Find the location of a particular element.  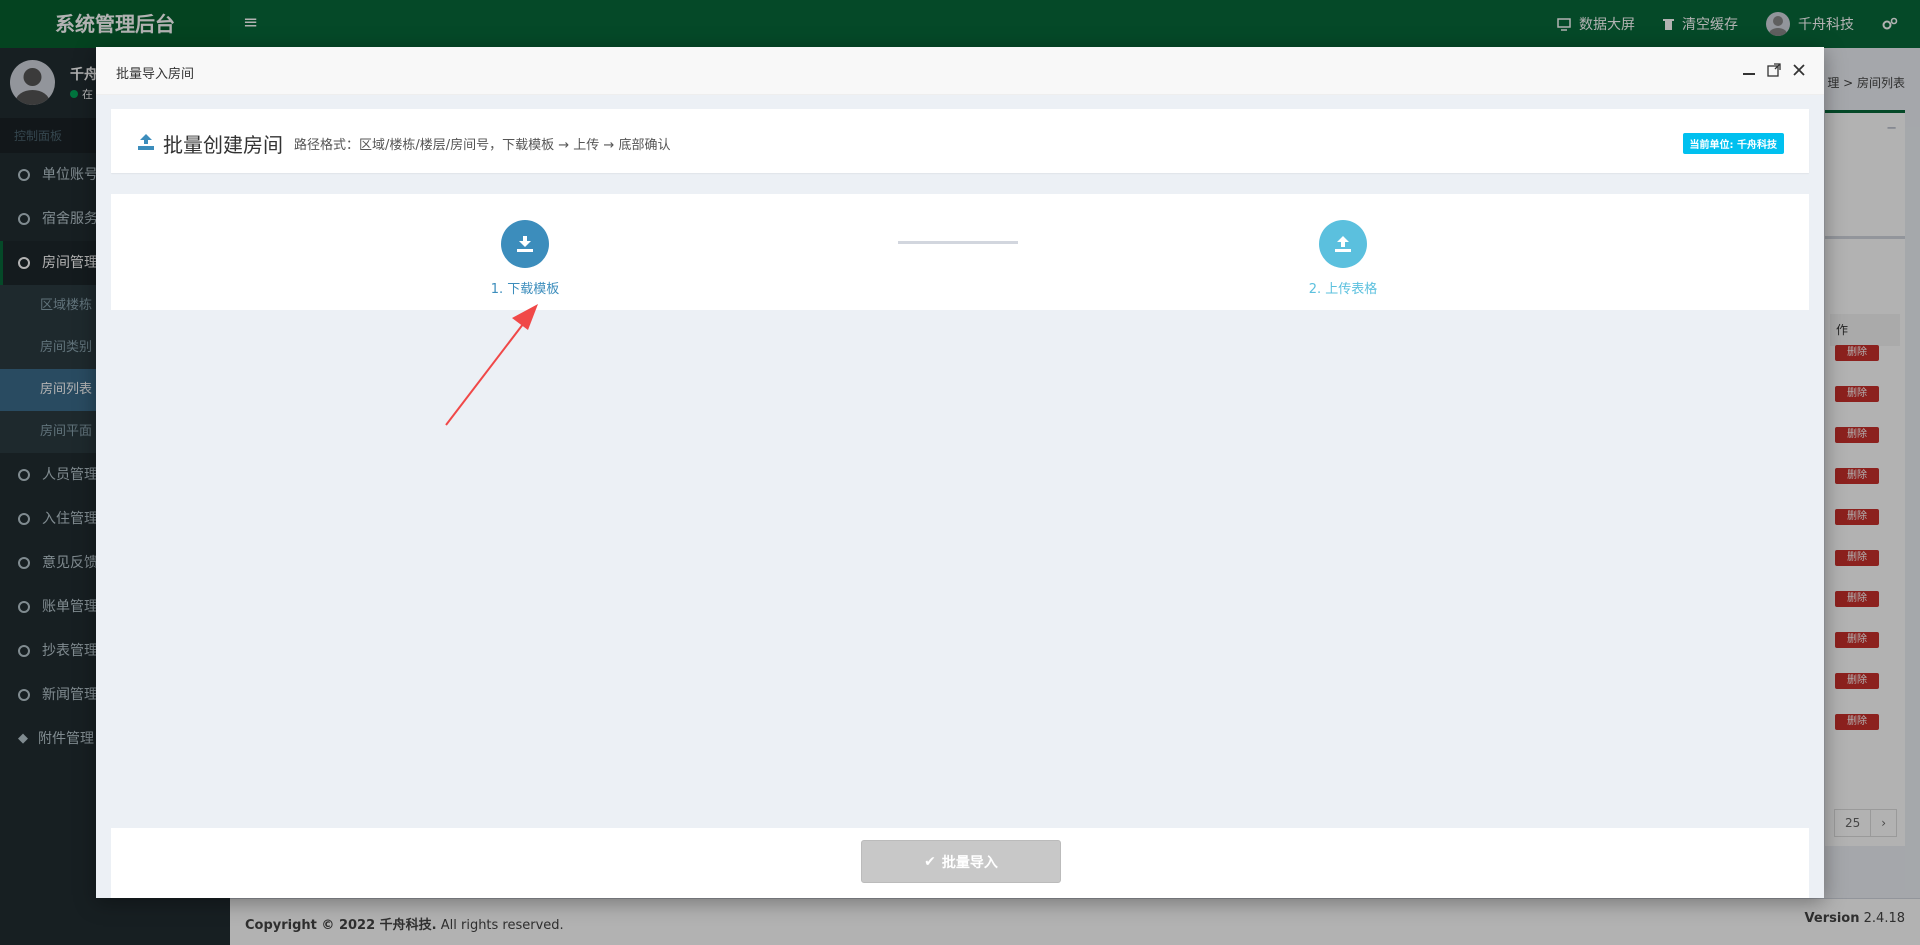

page-title: 批量创建房间 is located at coordinates (223, 145).